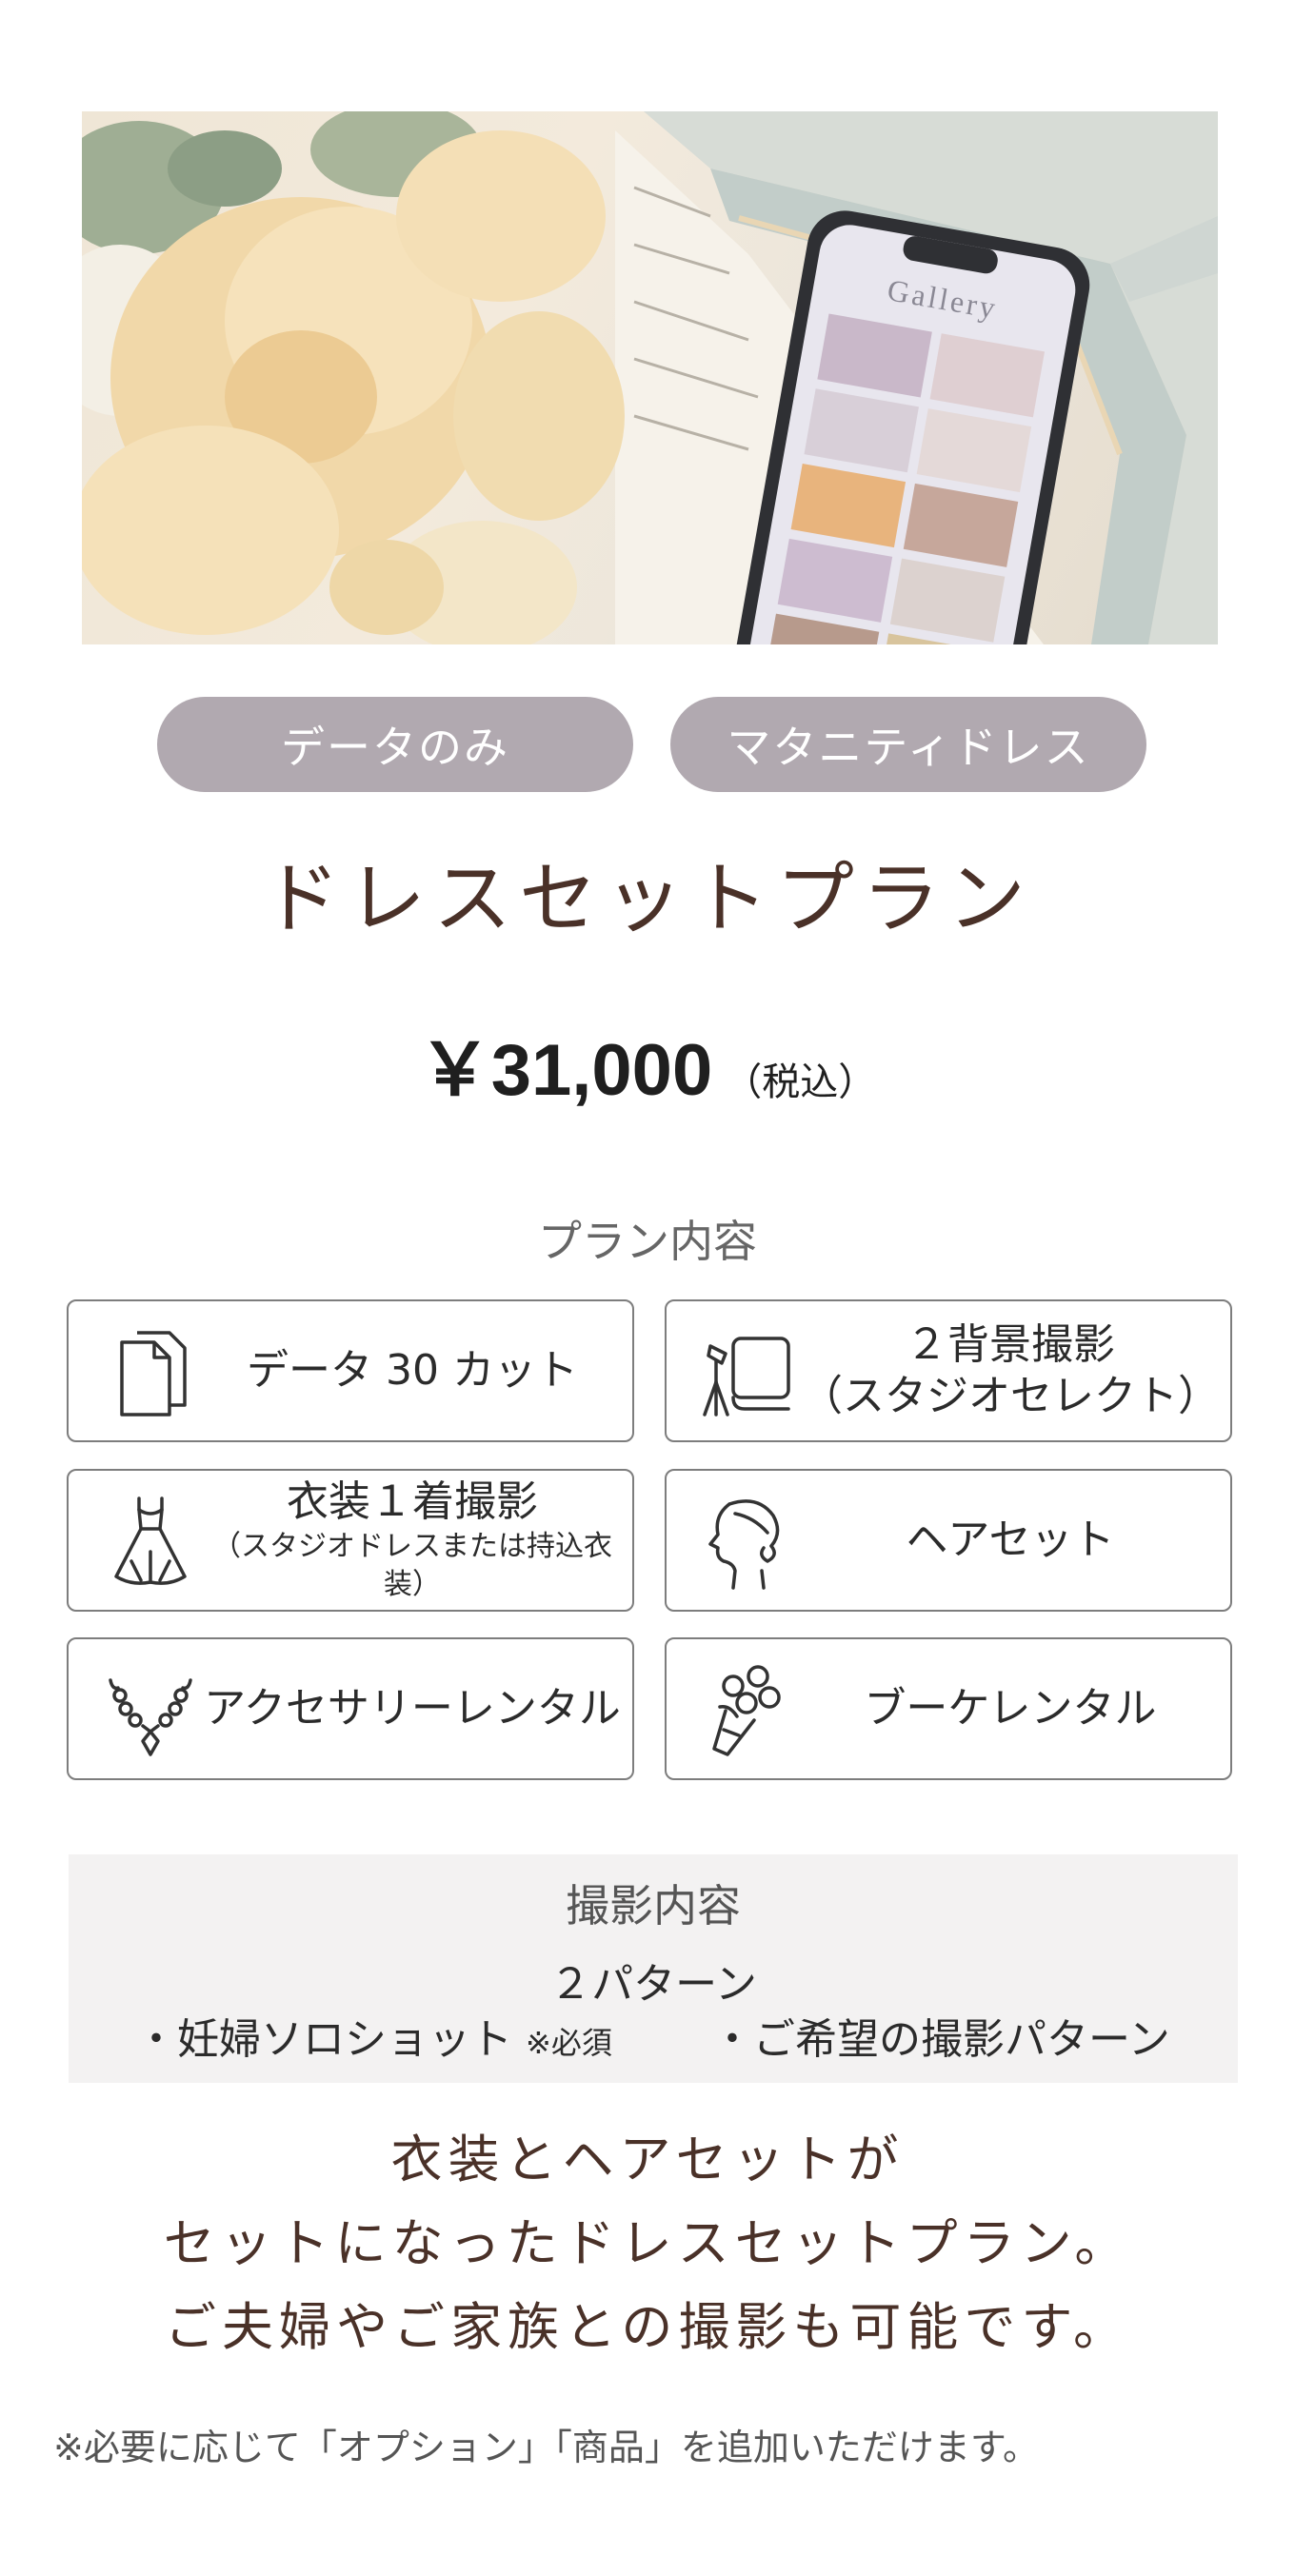 The image size is (1295, 2576). Describe the element at coordinates (647, 2160) in the screenshot. I see `description-line-1: 衣装とヘアセットが` at that location.